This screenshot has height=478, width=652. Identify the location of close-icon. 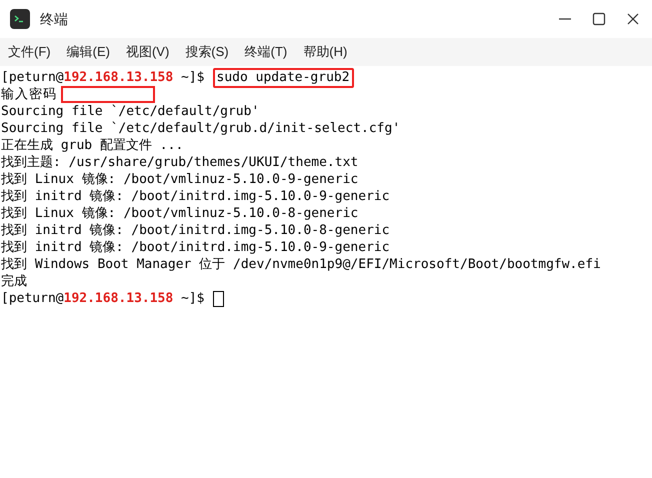
(633, 19).